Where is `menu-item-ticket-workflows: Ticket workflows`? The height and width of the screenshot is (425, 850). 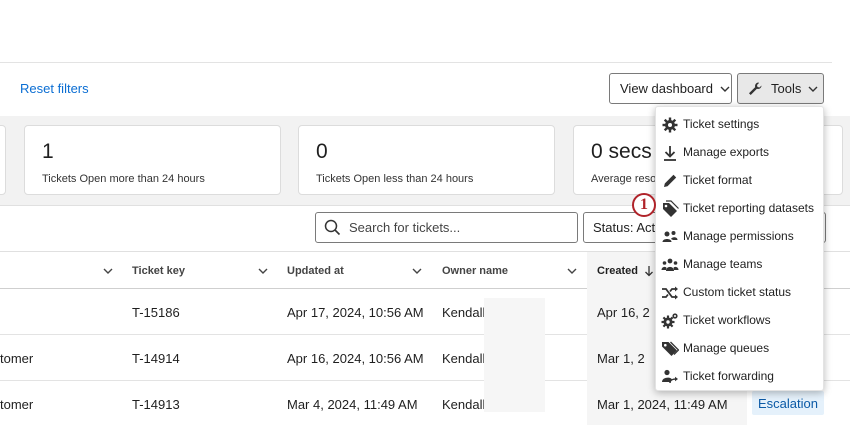
menu-item-ticket-workflows: Ticket workflows is located at coordinates (740, 320).